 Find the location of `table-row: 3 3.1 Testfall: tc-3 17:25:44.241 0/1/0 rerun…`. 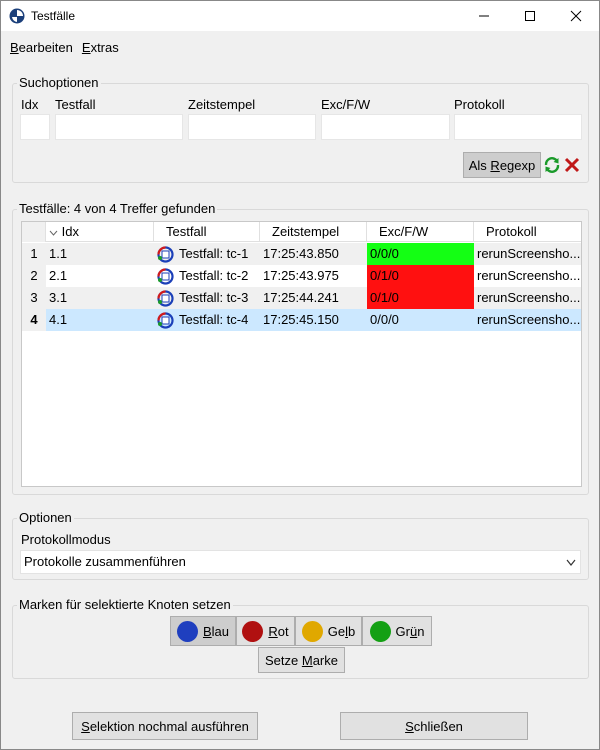

table-row: 3 3.1 Testfall: tc-3 17:25:44.241 0/1/0 rerun… is located at coordinates (301, 298).